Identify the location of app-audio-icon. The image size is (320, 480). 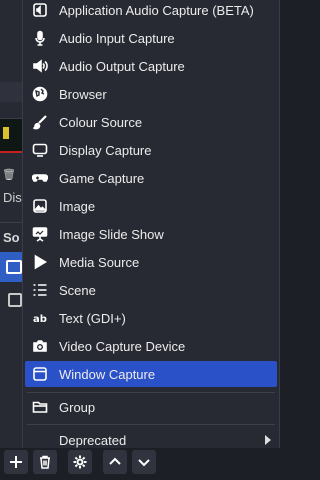
(40, 11).